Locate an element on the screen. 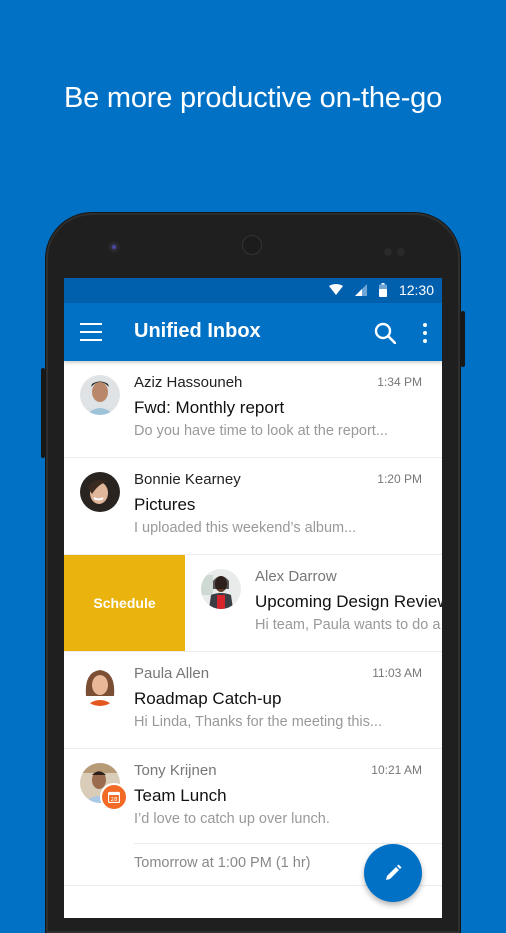 The height and width of the screenshot is (933, 506). battery-icon is located at coordinates (382, 290).